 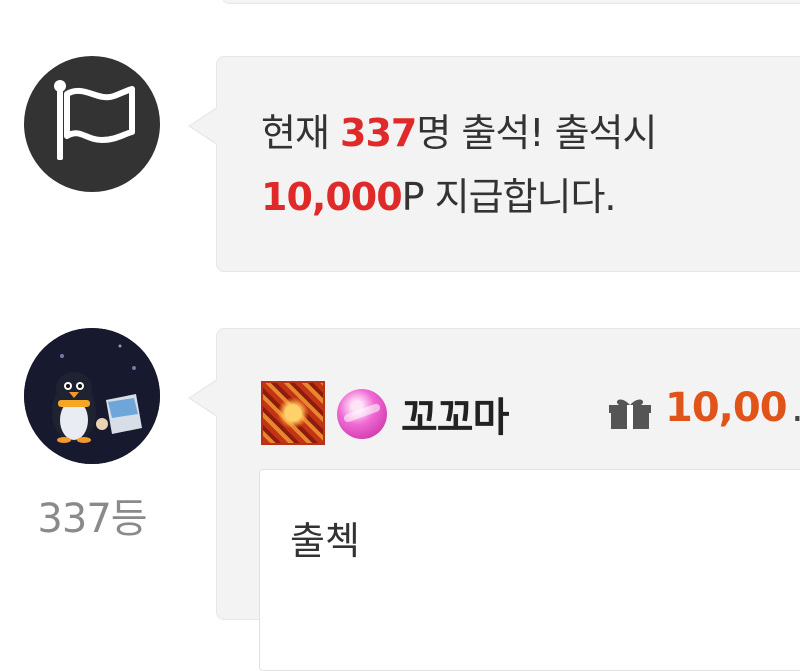 I want to click on notice-mid: 명 출석! 출석시, so click(x=536, y=133).